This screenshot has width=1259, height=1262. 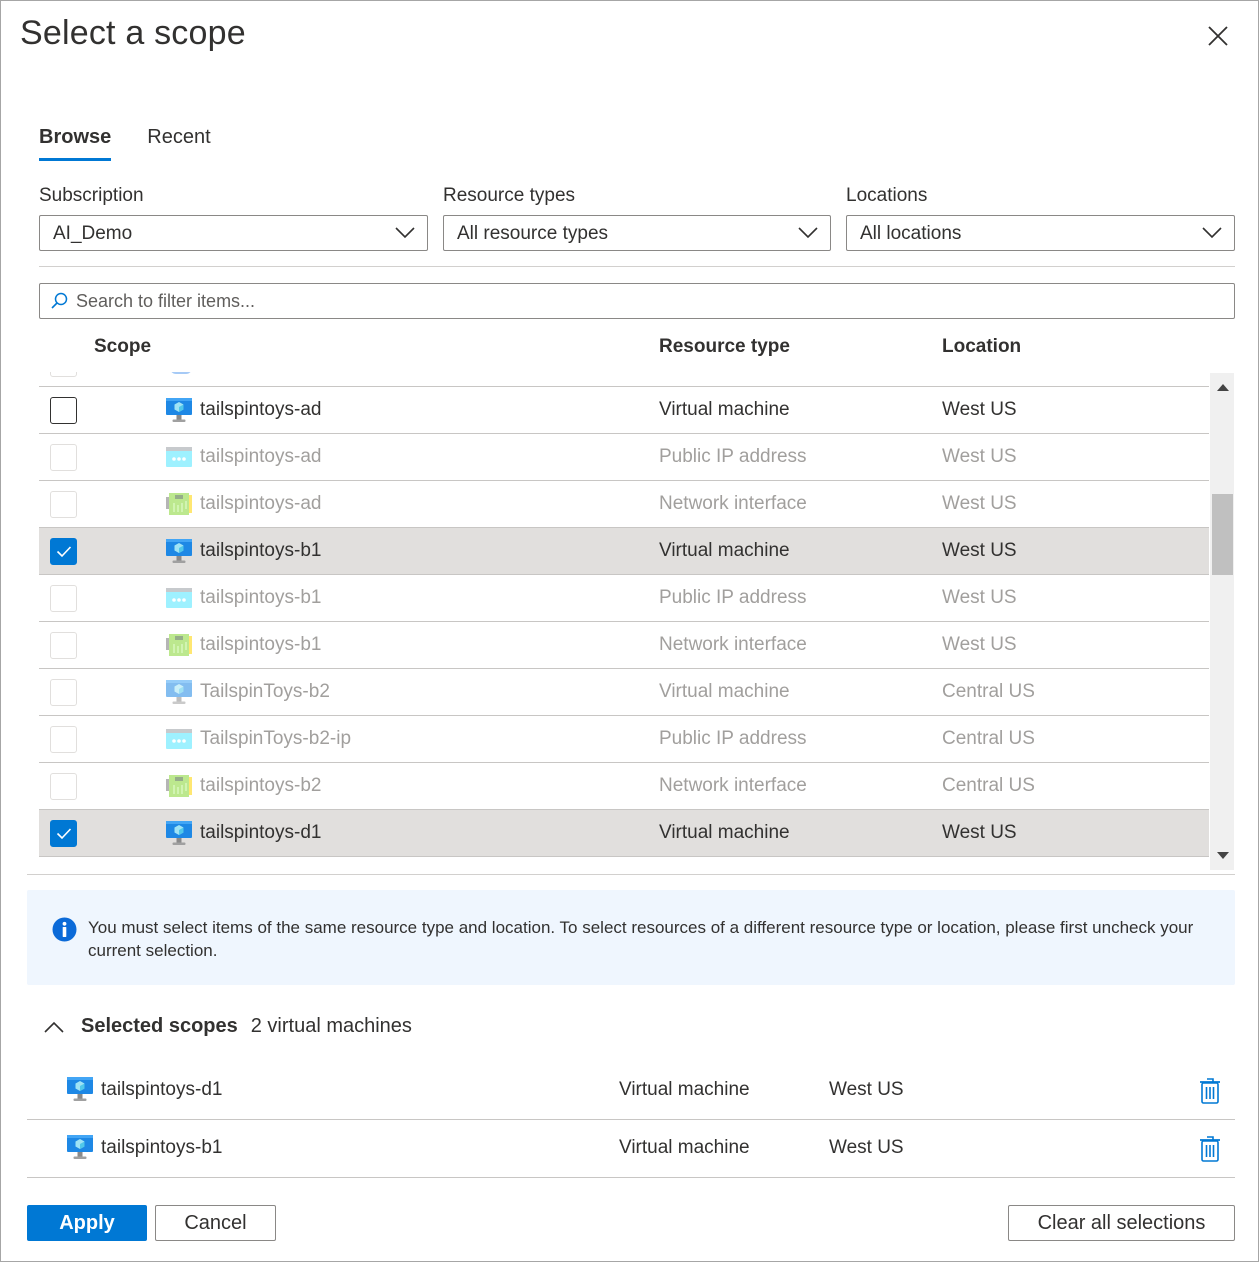 What do you see at coordinates (887, 195) in the screenshot?
I see `locations-label: Locations` at bounding box center [887, 195].